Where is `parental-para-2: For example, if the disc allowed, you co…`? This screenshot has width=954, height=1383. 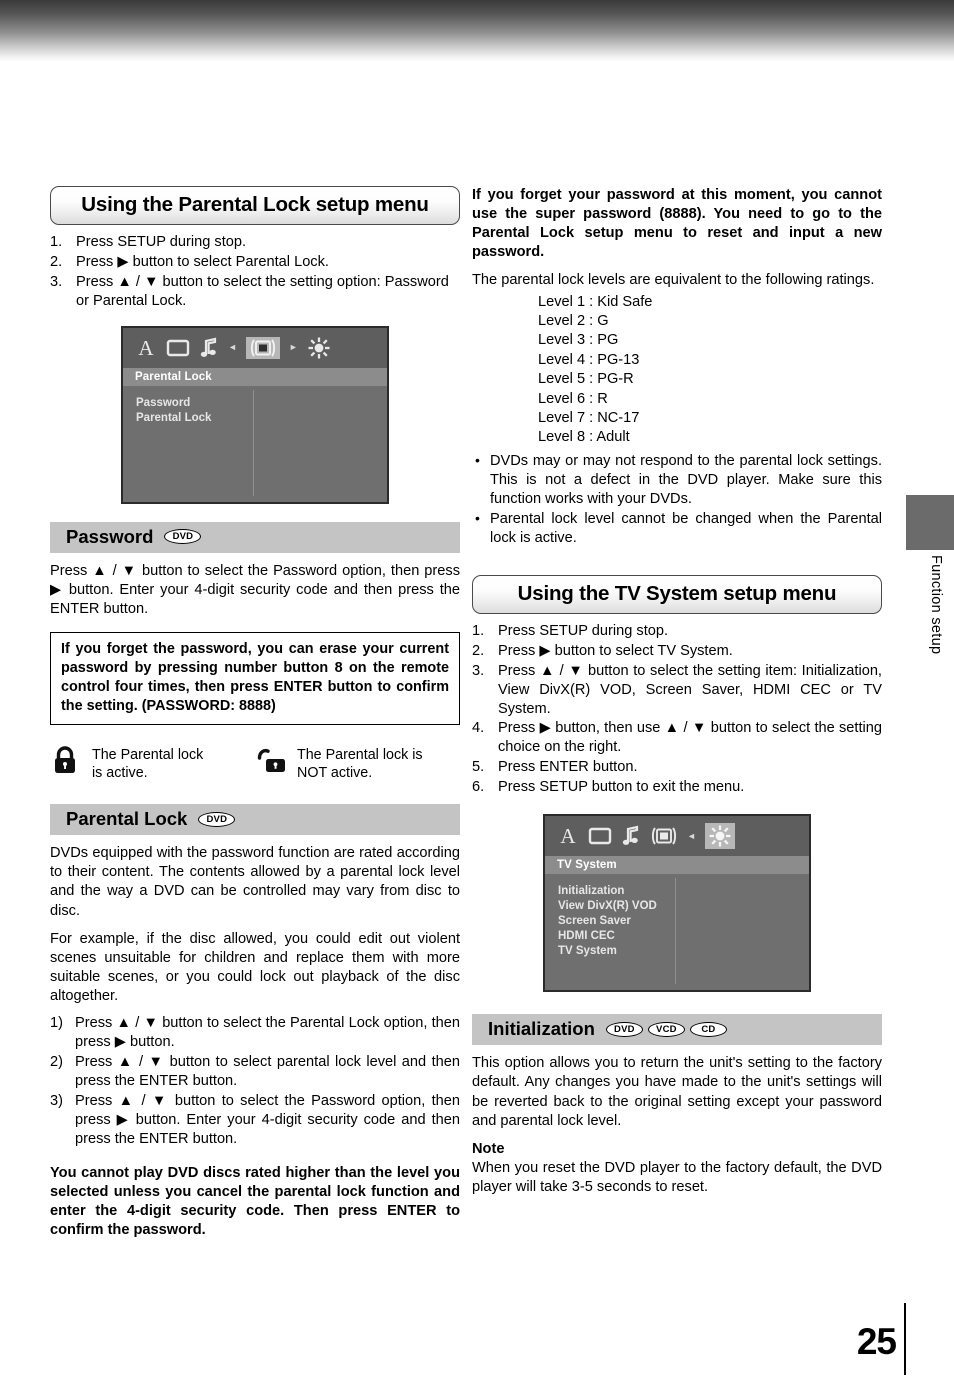 parental-para-2: For example, if the disc allowed, you co… is located at coordinates (255, 967).